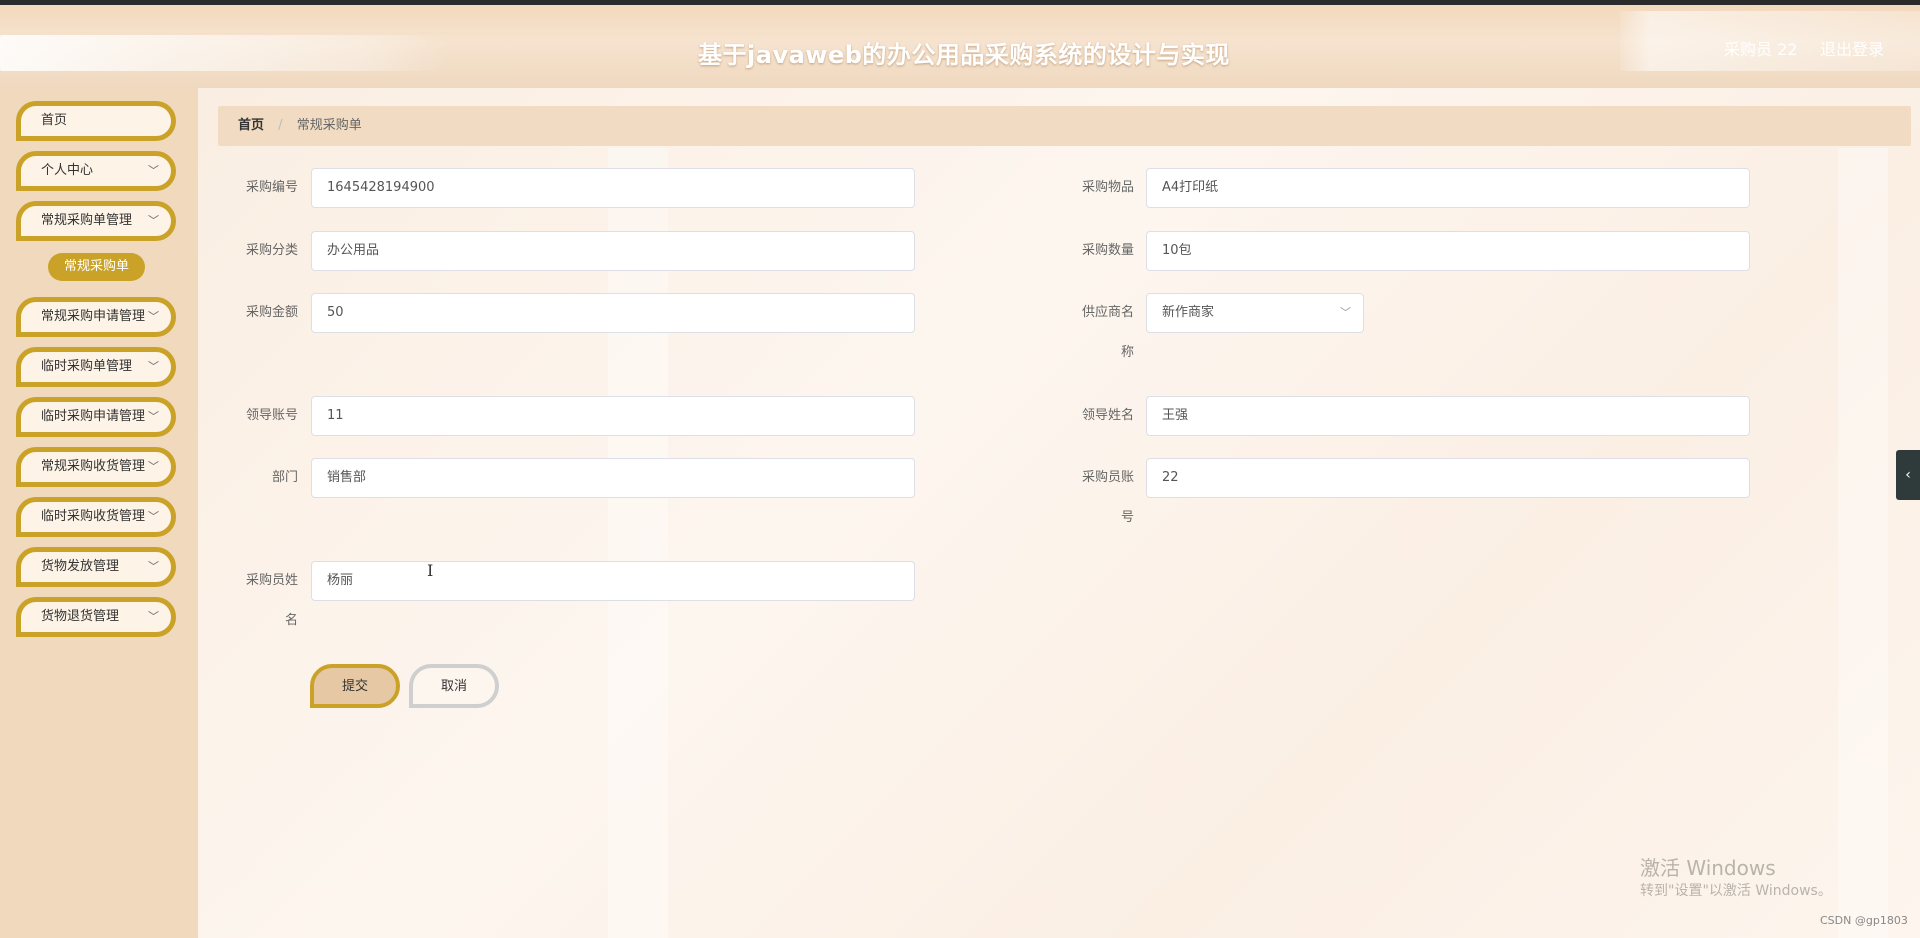 This screenshot has height=938, width=1920. What do you see at coordinates (964, 55) in the screenshot?
I see `app-title: 基于javaweb的办公用品采购系统的设计与实现` at bounding box center [964, 55].